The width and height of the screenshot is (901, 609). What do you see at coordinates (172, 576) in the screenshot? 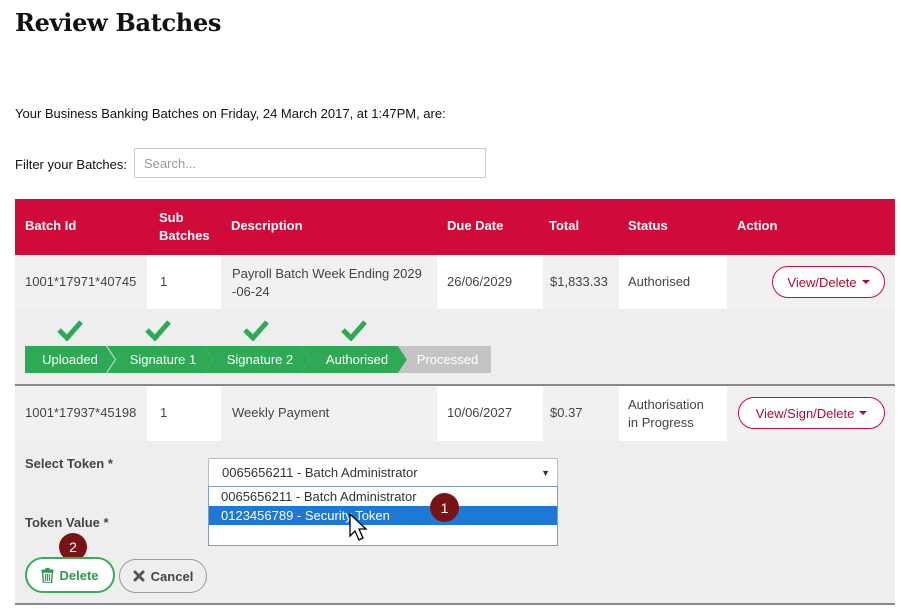
I see `cancel-label: Cancel` at bounding box center [172, 576].